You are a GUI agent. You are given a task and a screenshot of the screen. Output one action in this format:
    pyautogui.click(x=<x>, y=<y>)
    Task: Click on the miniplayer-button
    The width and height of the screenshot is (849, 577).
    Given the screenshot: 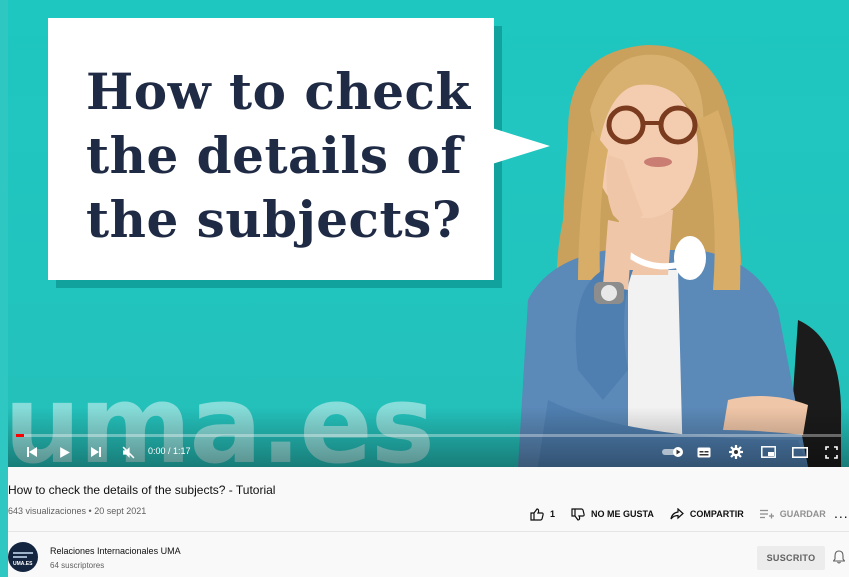 What is the action you would take?
    pyautogui.click(x=768, y=452)
    